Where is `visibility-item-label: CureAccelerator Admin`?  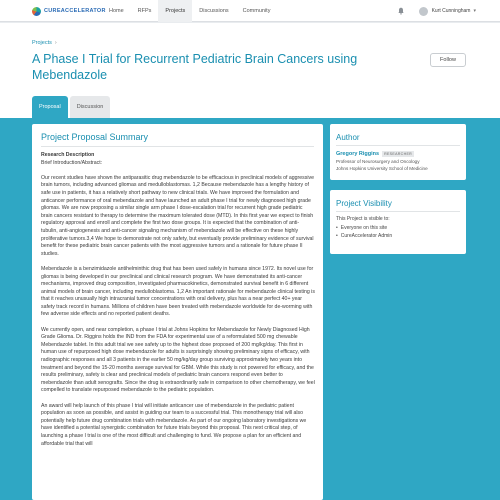
visibility-item-label: CureAccelerator Admin is located at coordinates (366, 236).